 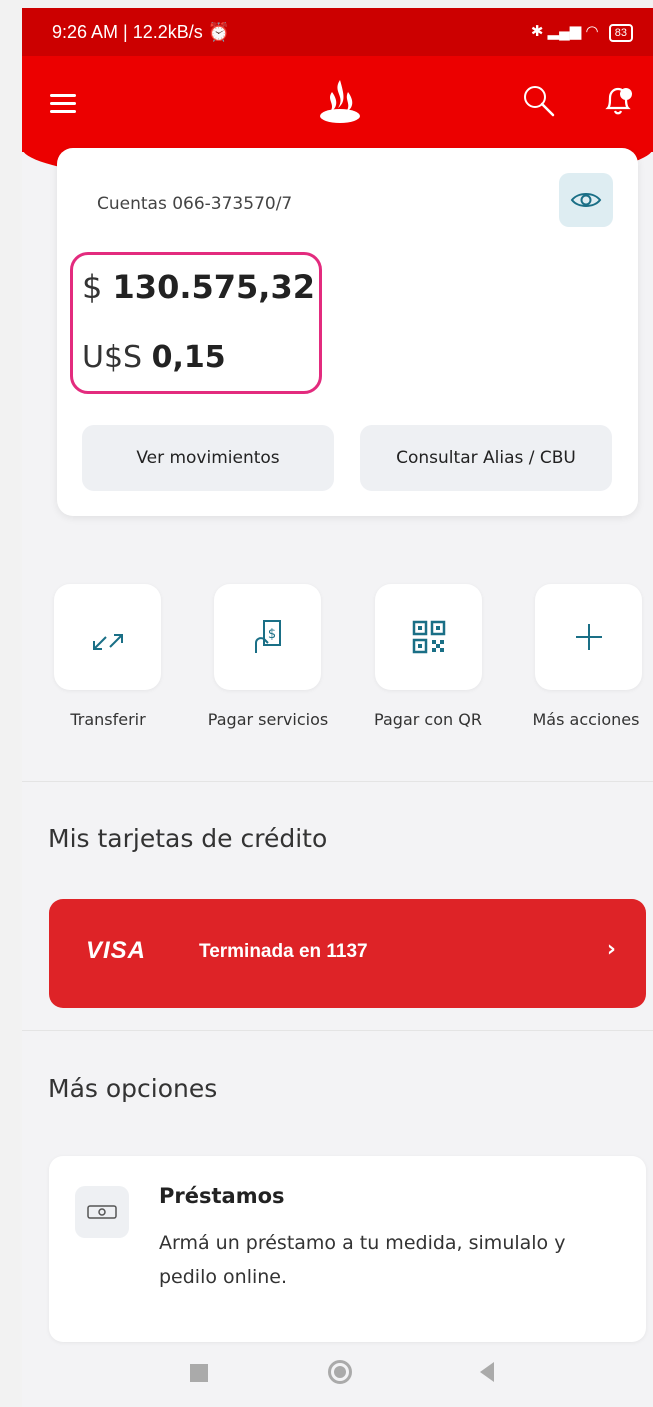 I want to click on loans-title: Préstamos, so click(x=222, y=1196).